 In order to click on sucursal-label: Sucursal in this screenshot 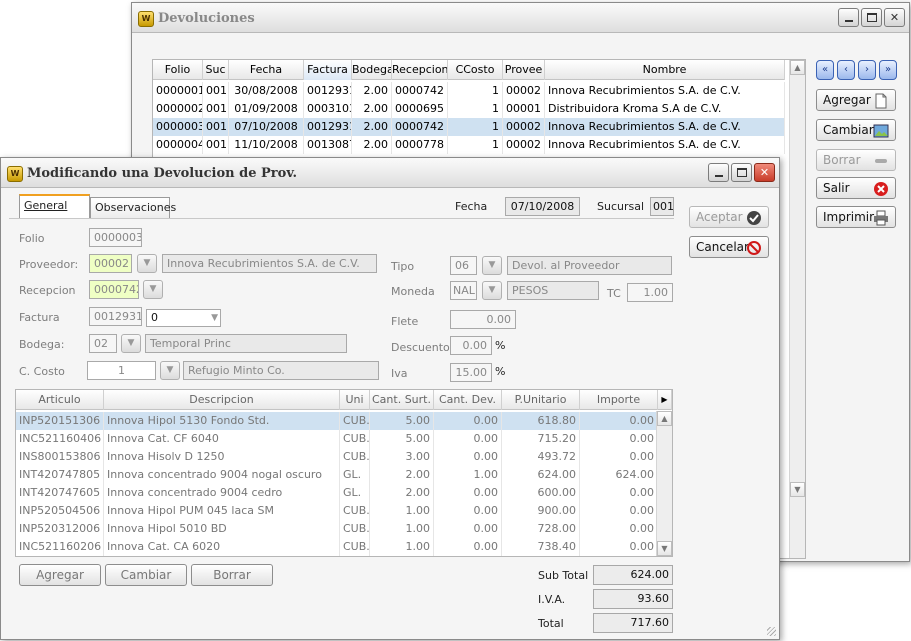, I will do `click(621, 206)`.